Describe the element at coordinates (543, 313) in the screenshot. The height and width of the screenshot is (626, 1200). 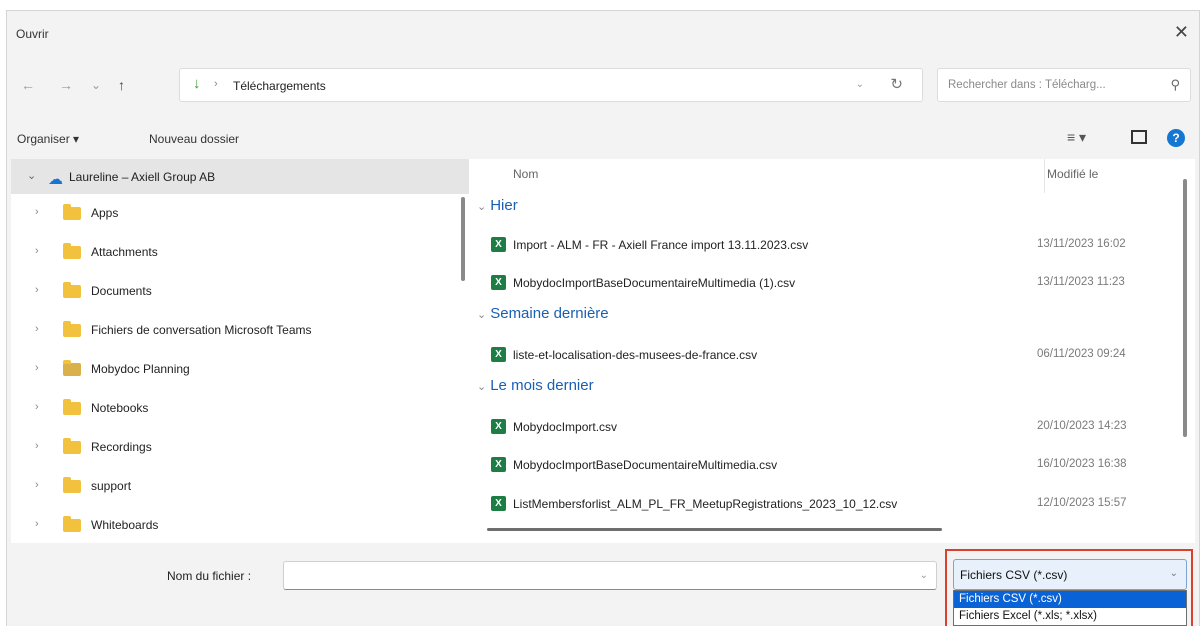
I see `group-header-last-week: ⌄ Semaine dernière` at that location.